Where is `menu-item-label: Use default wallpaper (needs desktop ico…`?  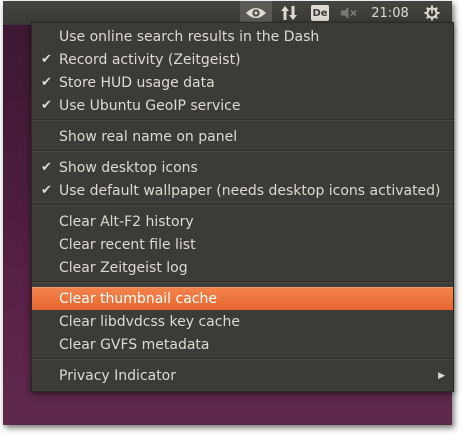 menu-item-label: Use default wallpaper (needs desktop ico… is located at coordinates (250, 190).